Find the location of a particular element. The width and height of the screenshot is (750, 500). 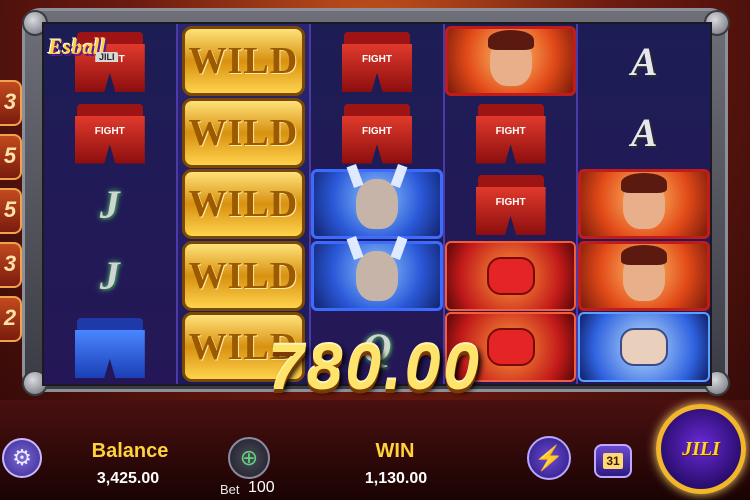

side-payline-tabs: 3 5 5 3 2 is located at coordinates (11, 201).